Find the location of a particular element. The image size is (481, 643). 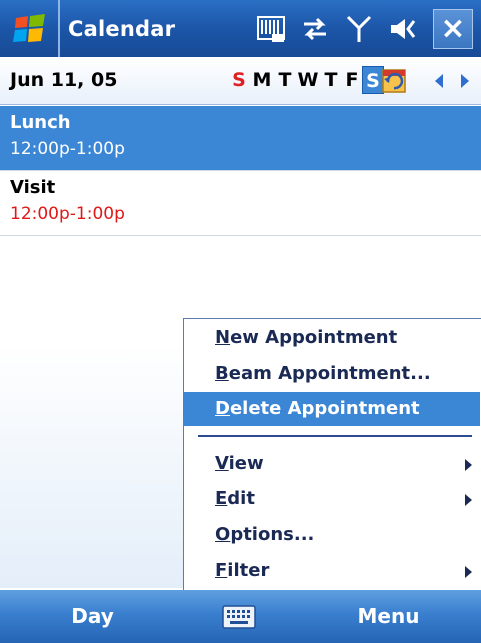

app-title: Calendar is located at coordinates (122, 28).